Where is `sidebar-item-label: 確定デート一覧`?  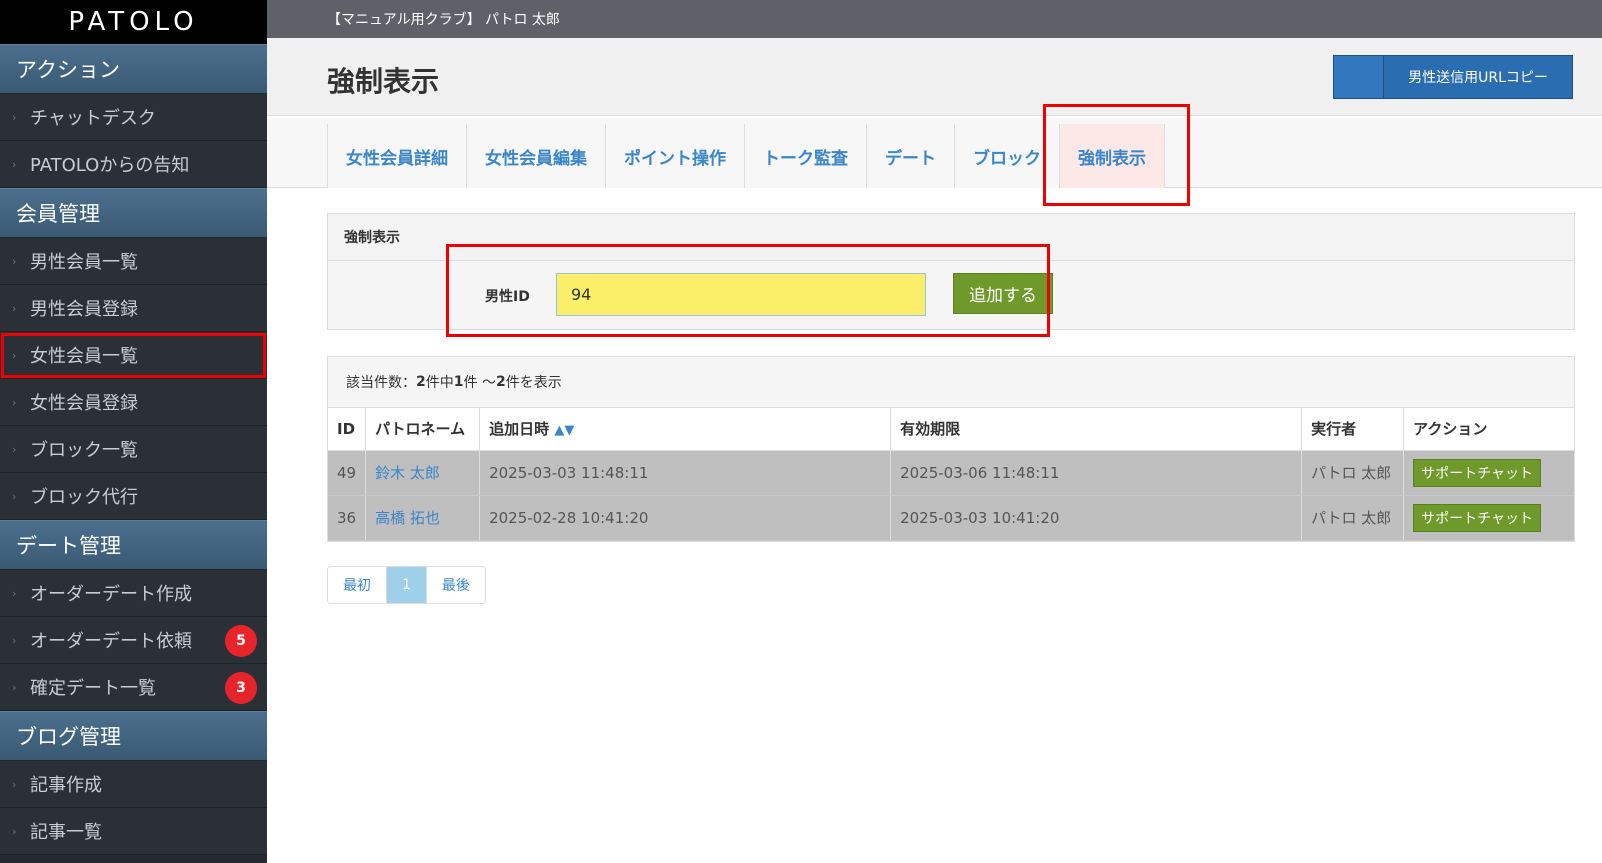 sidebar-item-label: 確定デート一覧 is located at coordinates (93, 688).